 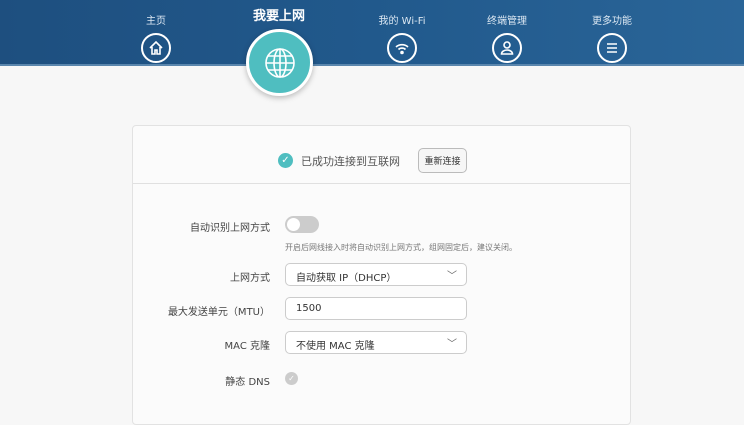 I want to click on auto-detect-label: 自动识别上网方式, so click(x=230, y=228).